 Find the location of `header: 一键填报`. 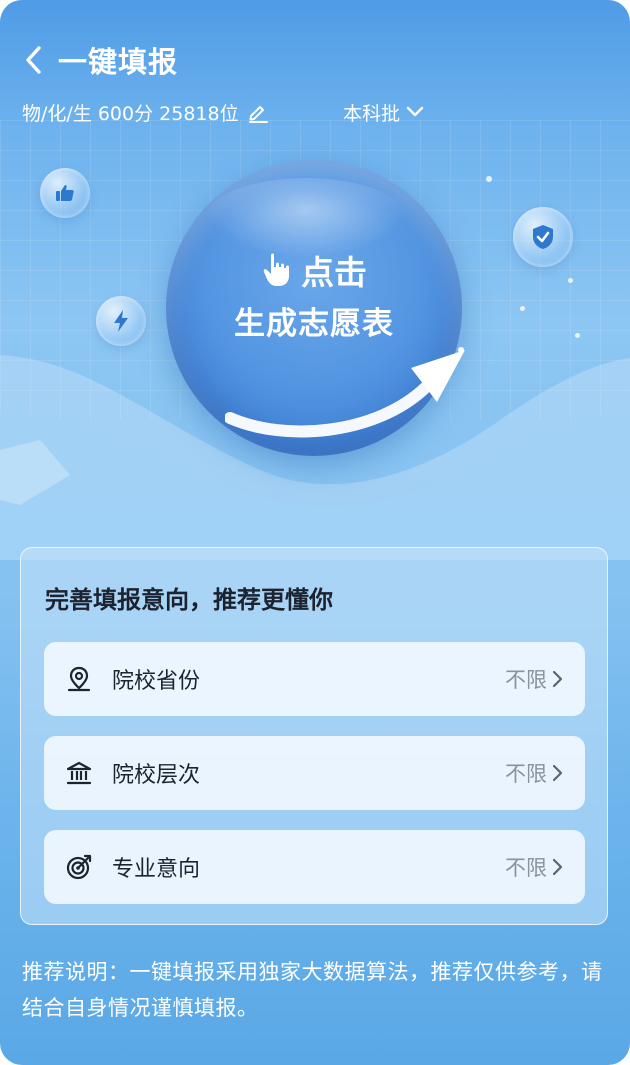

header: 一键填报 is located at coordinates (315, 60).